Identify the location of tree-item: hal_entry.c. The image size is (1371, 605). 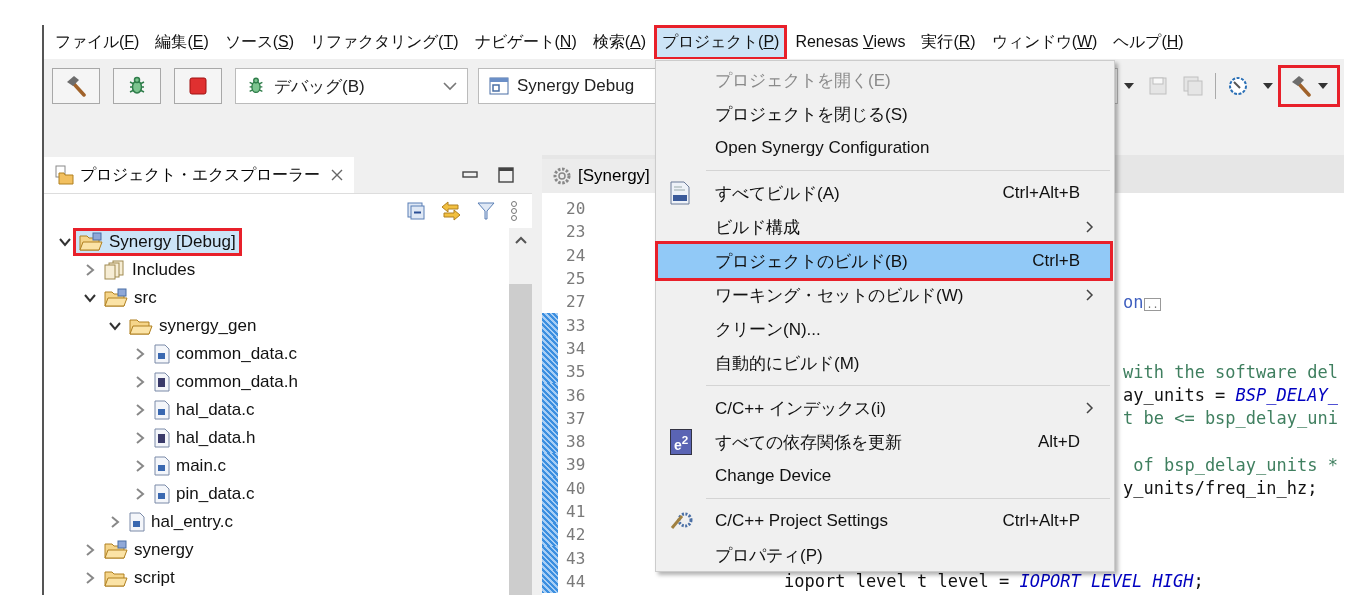
(181, 522).